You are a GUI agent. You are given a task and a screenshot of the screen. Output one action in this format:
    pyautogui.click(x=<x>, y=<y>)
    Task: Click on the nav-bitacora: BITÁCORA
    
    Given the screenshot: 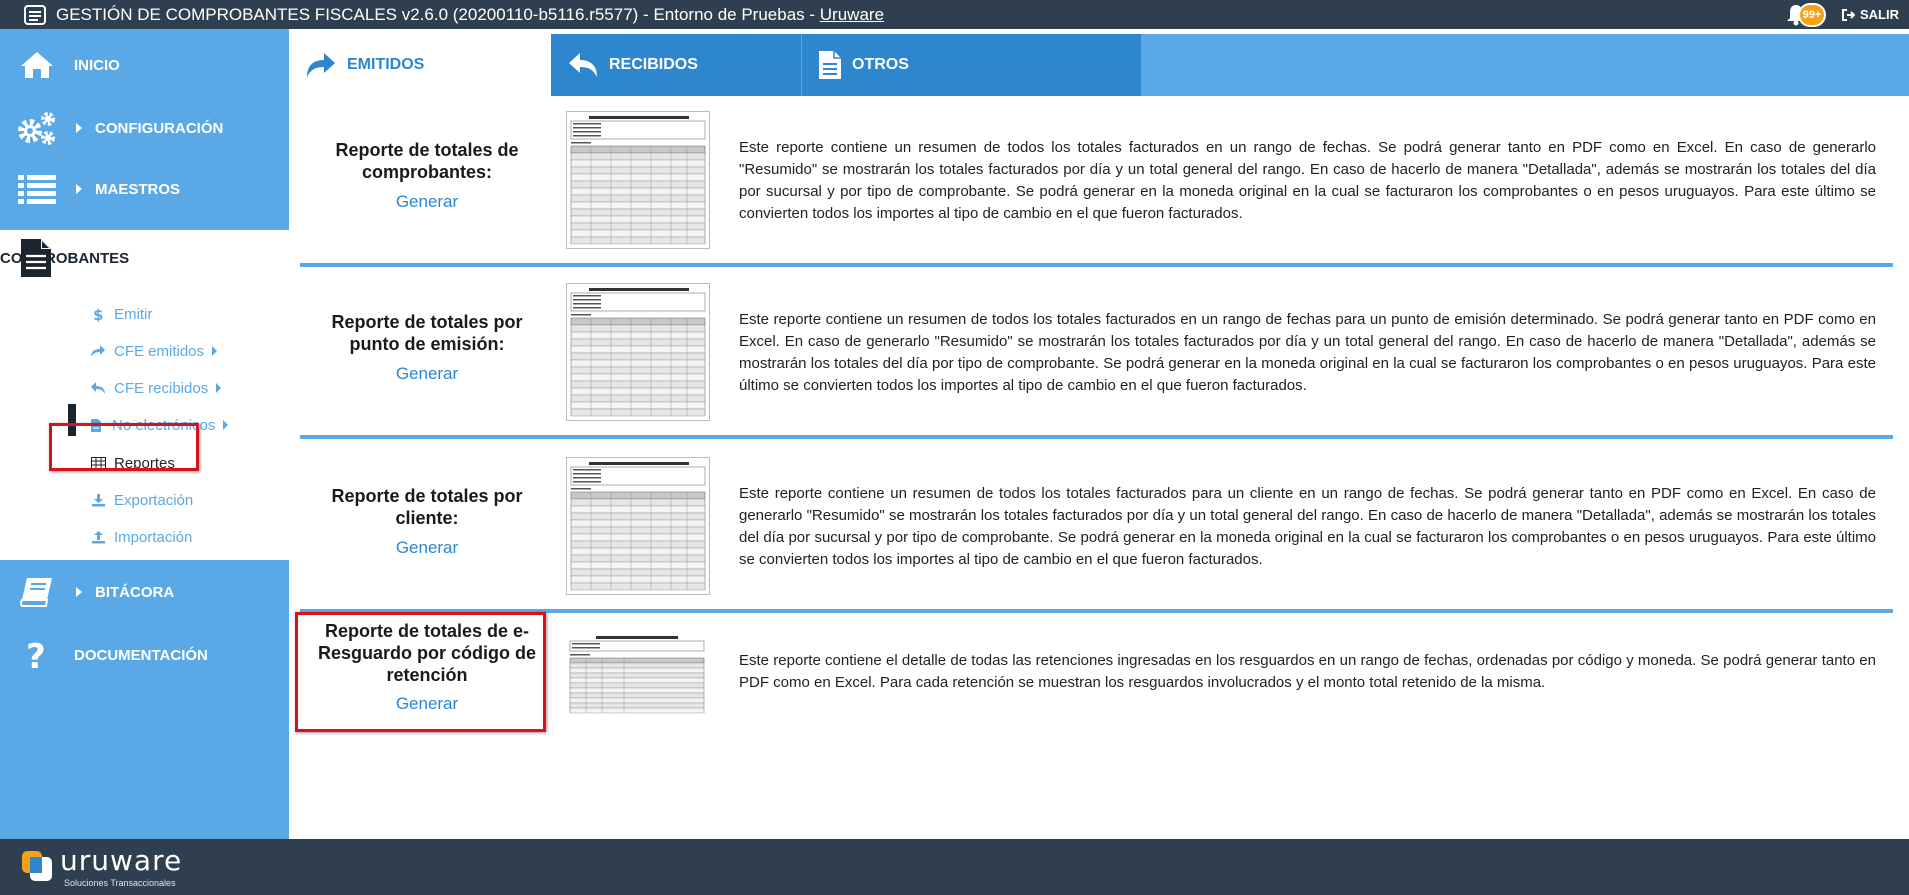 What is the action you would take?
    pyautogui.click(x=144, y=592)
    